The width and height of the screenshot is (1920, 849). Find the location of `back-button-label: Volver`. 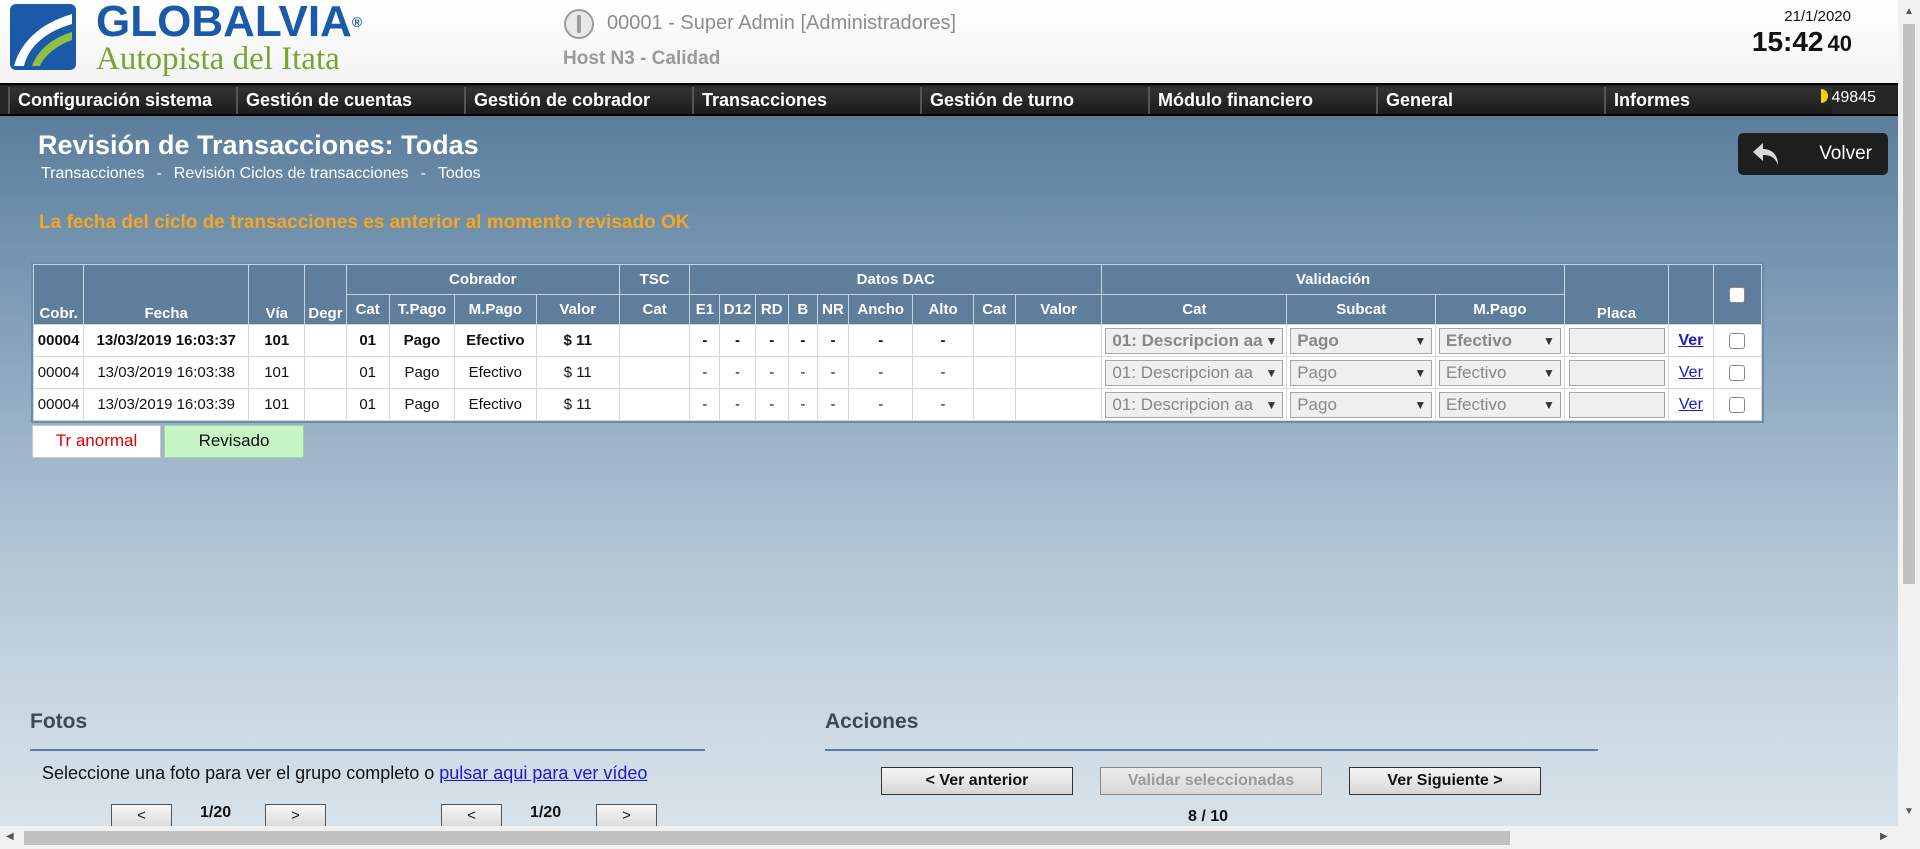

back-button-label: Volver is located at coordinates (1845, 153).